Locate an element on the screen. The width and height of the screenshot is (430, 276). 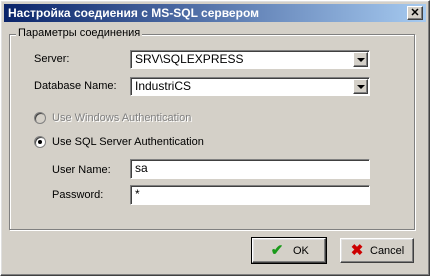
cancel-button-label: Cancel is located at coordinates (387, 251).